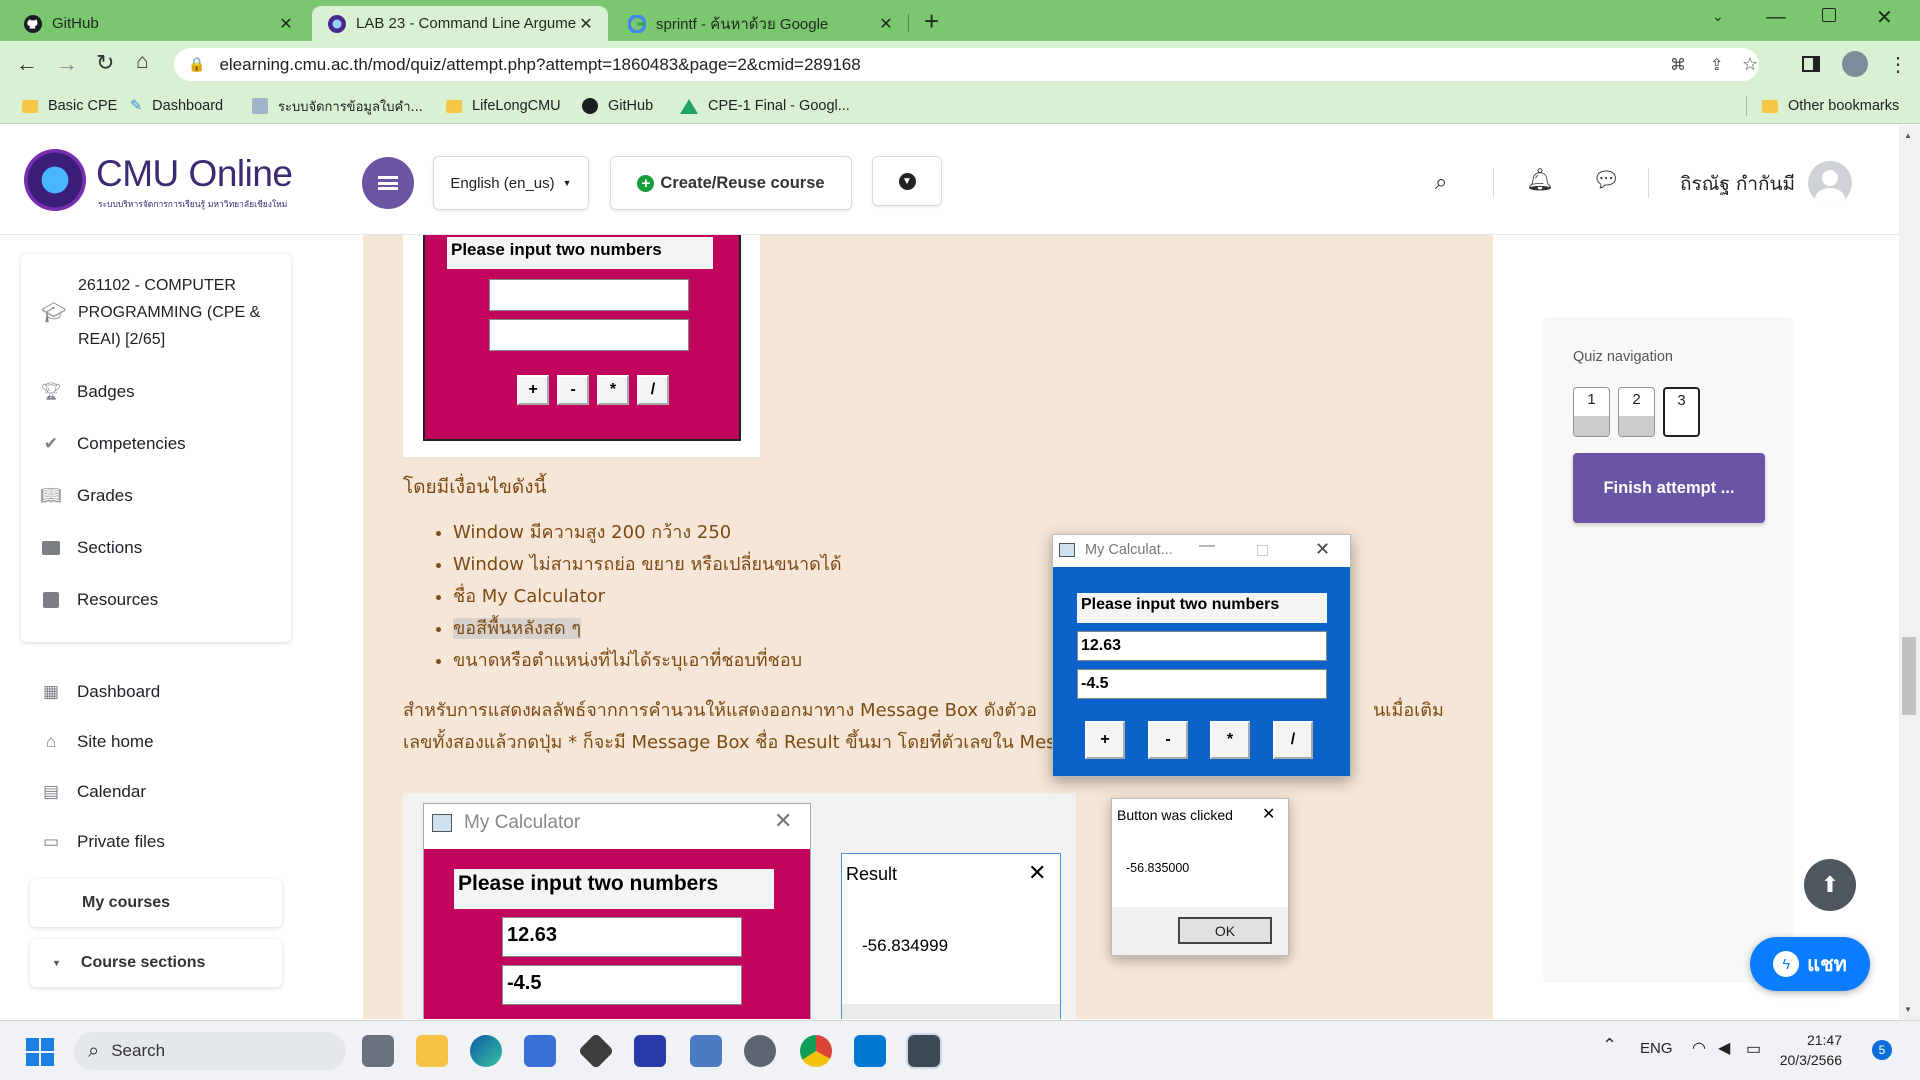 The height and width of the screenshot is (1080, 1920). I want to click on quiz-page-1: 1, so click(1591, 412).